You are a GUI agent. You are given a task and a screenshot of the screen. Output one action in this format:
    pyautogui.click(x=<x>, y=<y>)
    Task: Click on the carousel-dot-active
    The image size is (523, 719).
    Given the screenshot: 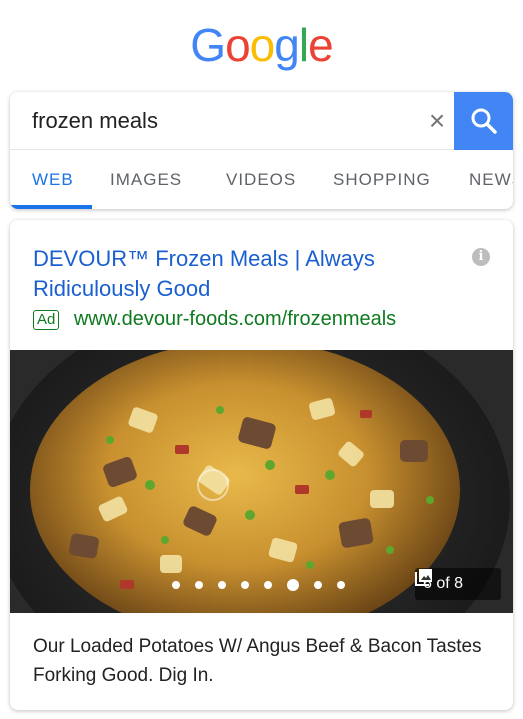 What is the action you would take?
    pyautogui.click(x=293, y=584)
    